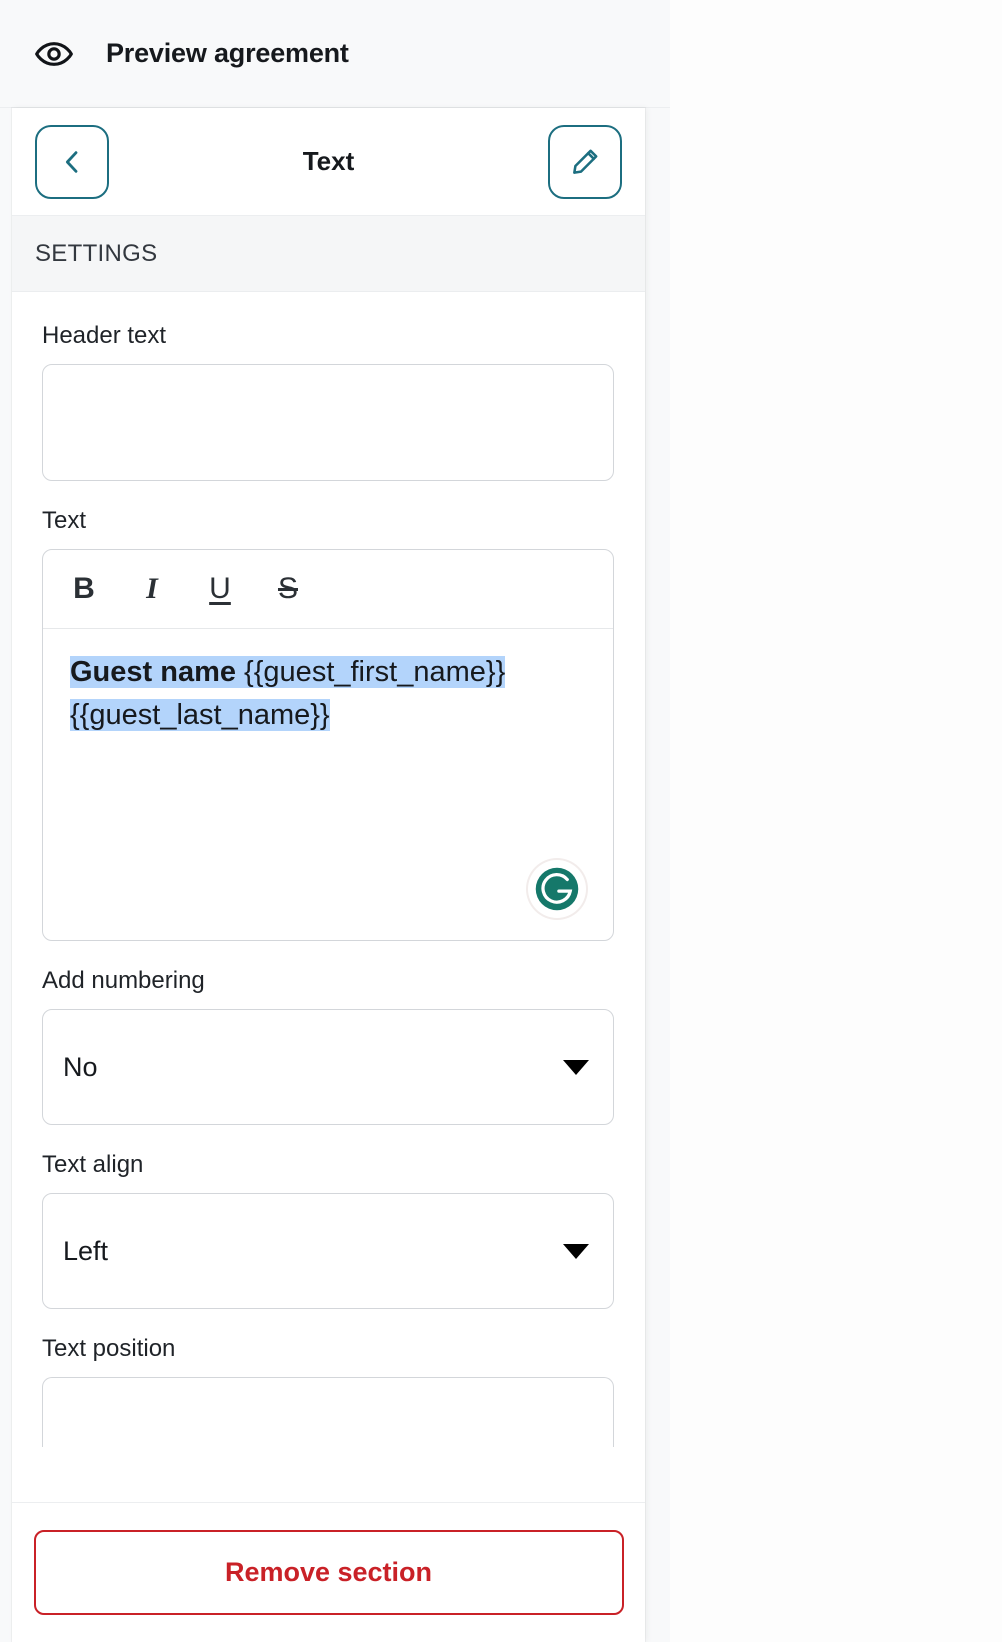 This screenshot has width=1002, height=1642. I want to click on header-text-label: Header text, so click(104, 335).